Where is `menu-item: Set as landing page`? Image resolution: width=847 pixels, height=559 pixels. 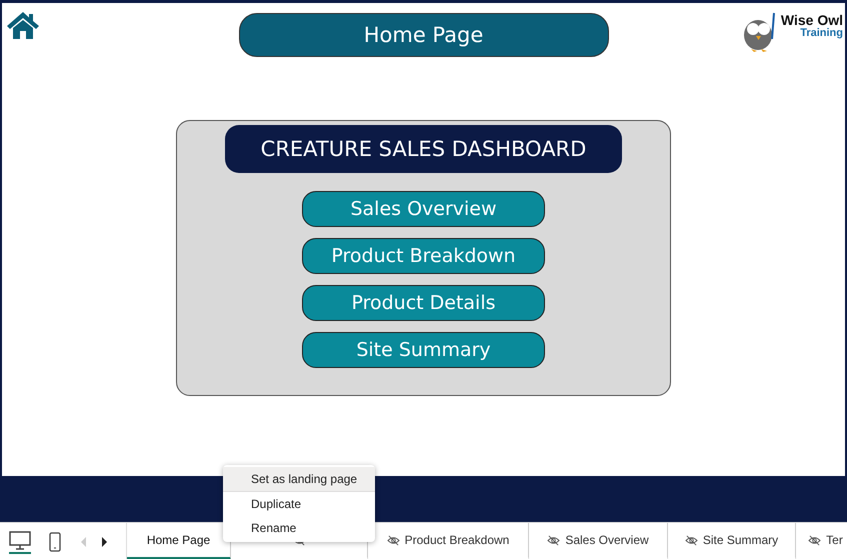 menu-item: Set as landing page is located at coordinates (299, 479).